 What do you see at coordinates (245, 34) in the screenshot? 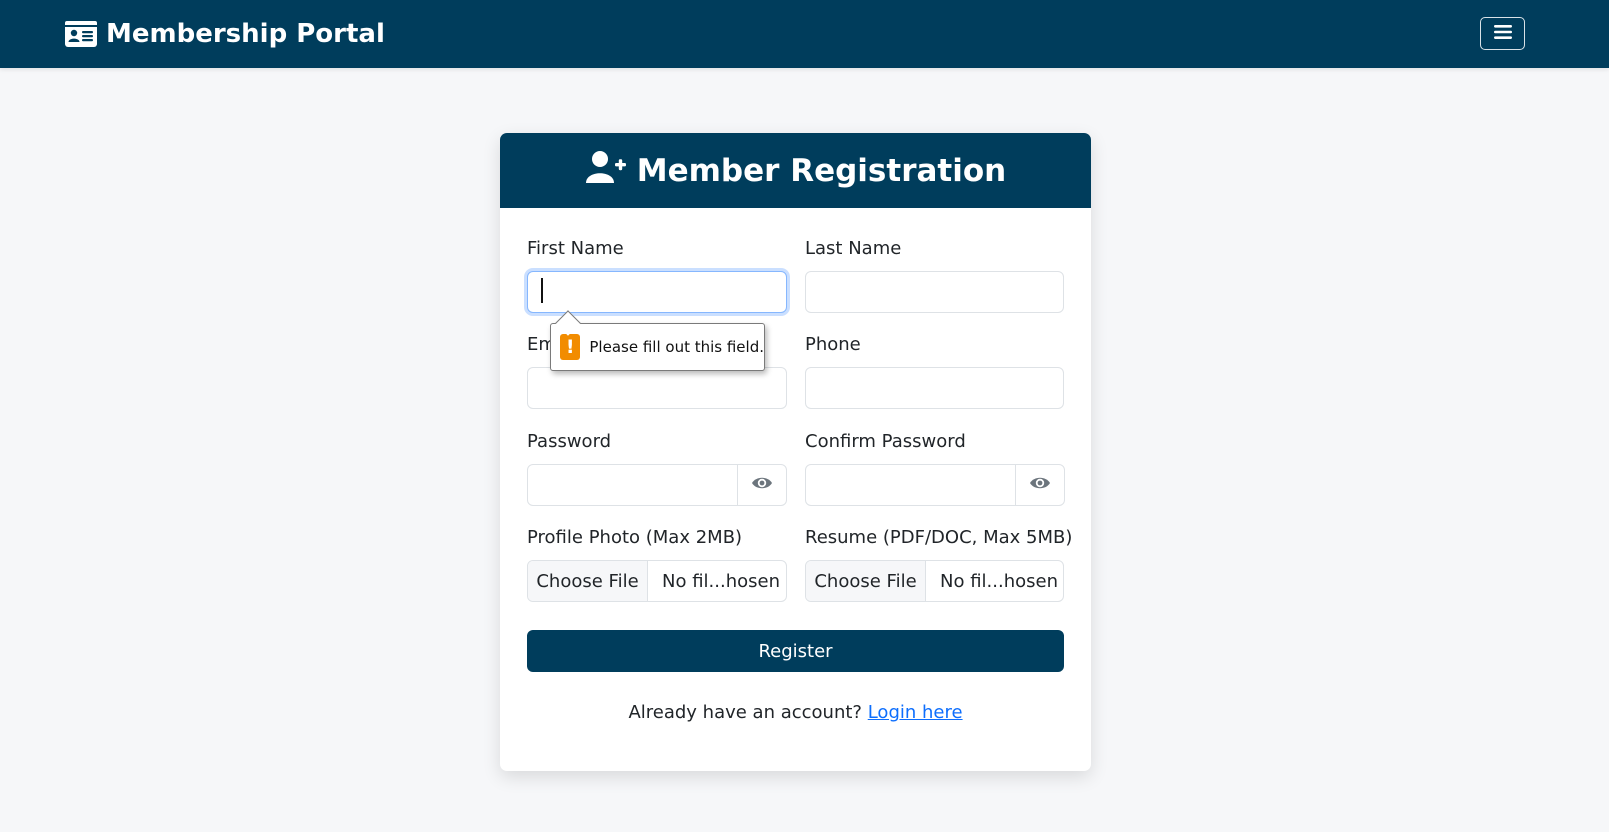
I see `brand-title: Membership Portal` at bounding box center [245, 34].